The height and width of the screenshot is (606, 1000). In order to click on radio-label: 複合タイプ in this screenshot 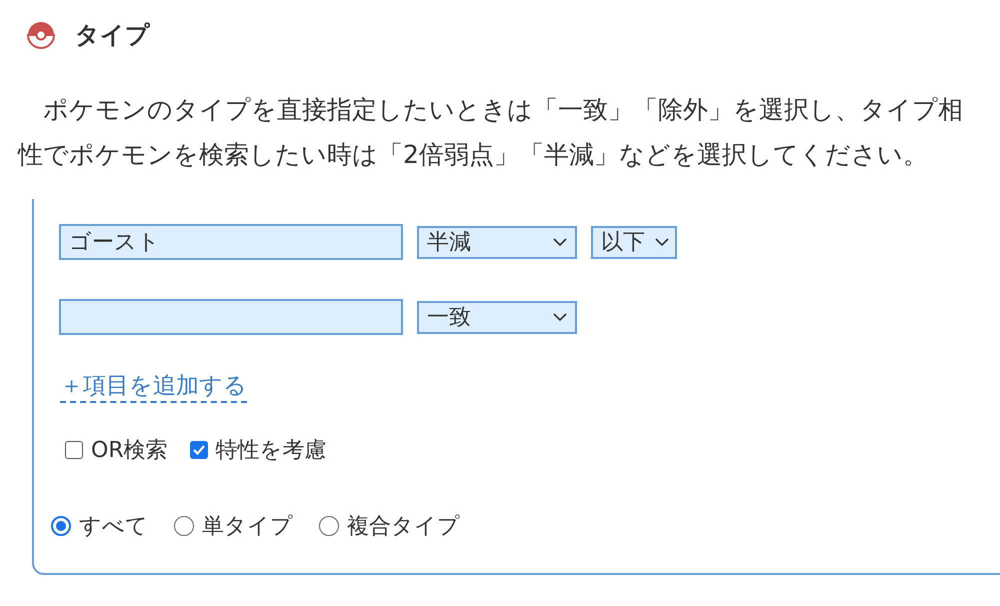, I will do `click(403, 527)`.